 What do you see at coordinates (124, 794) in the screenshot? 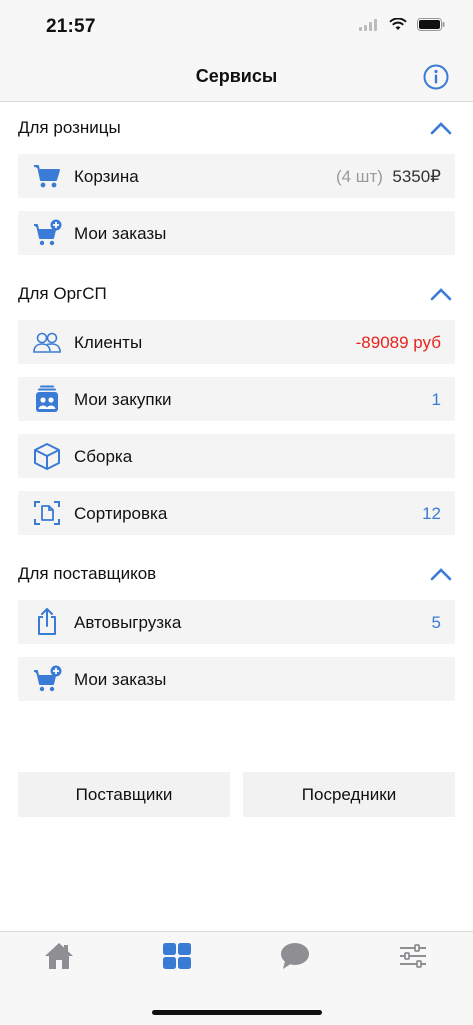
I see `suppliers-button: Поставщики` at bounding box center [124, 794].